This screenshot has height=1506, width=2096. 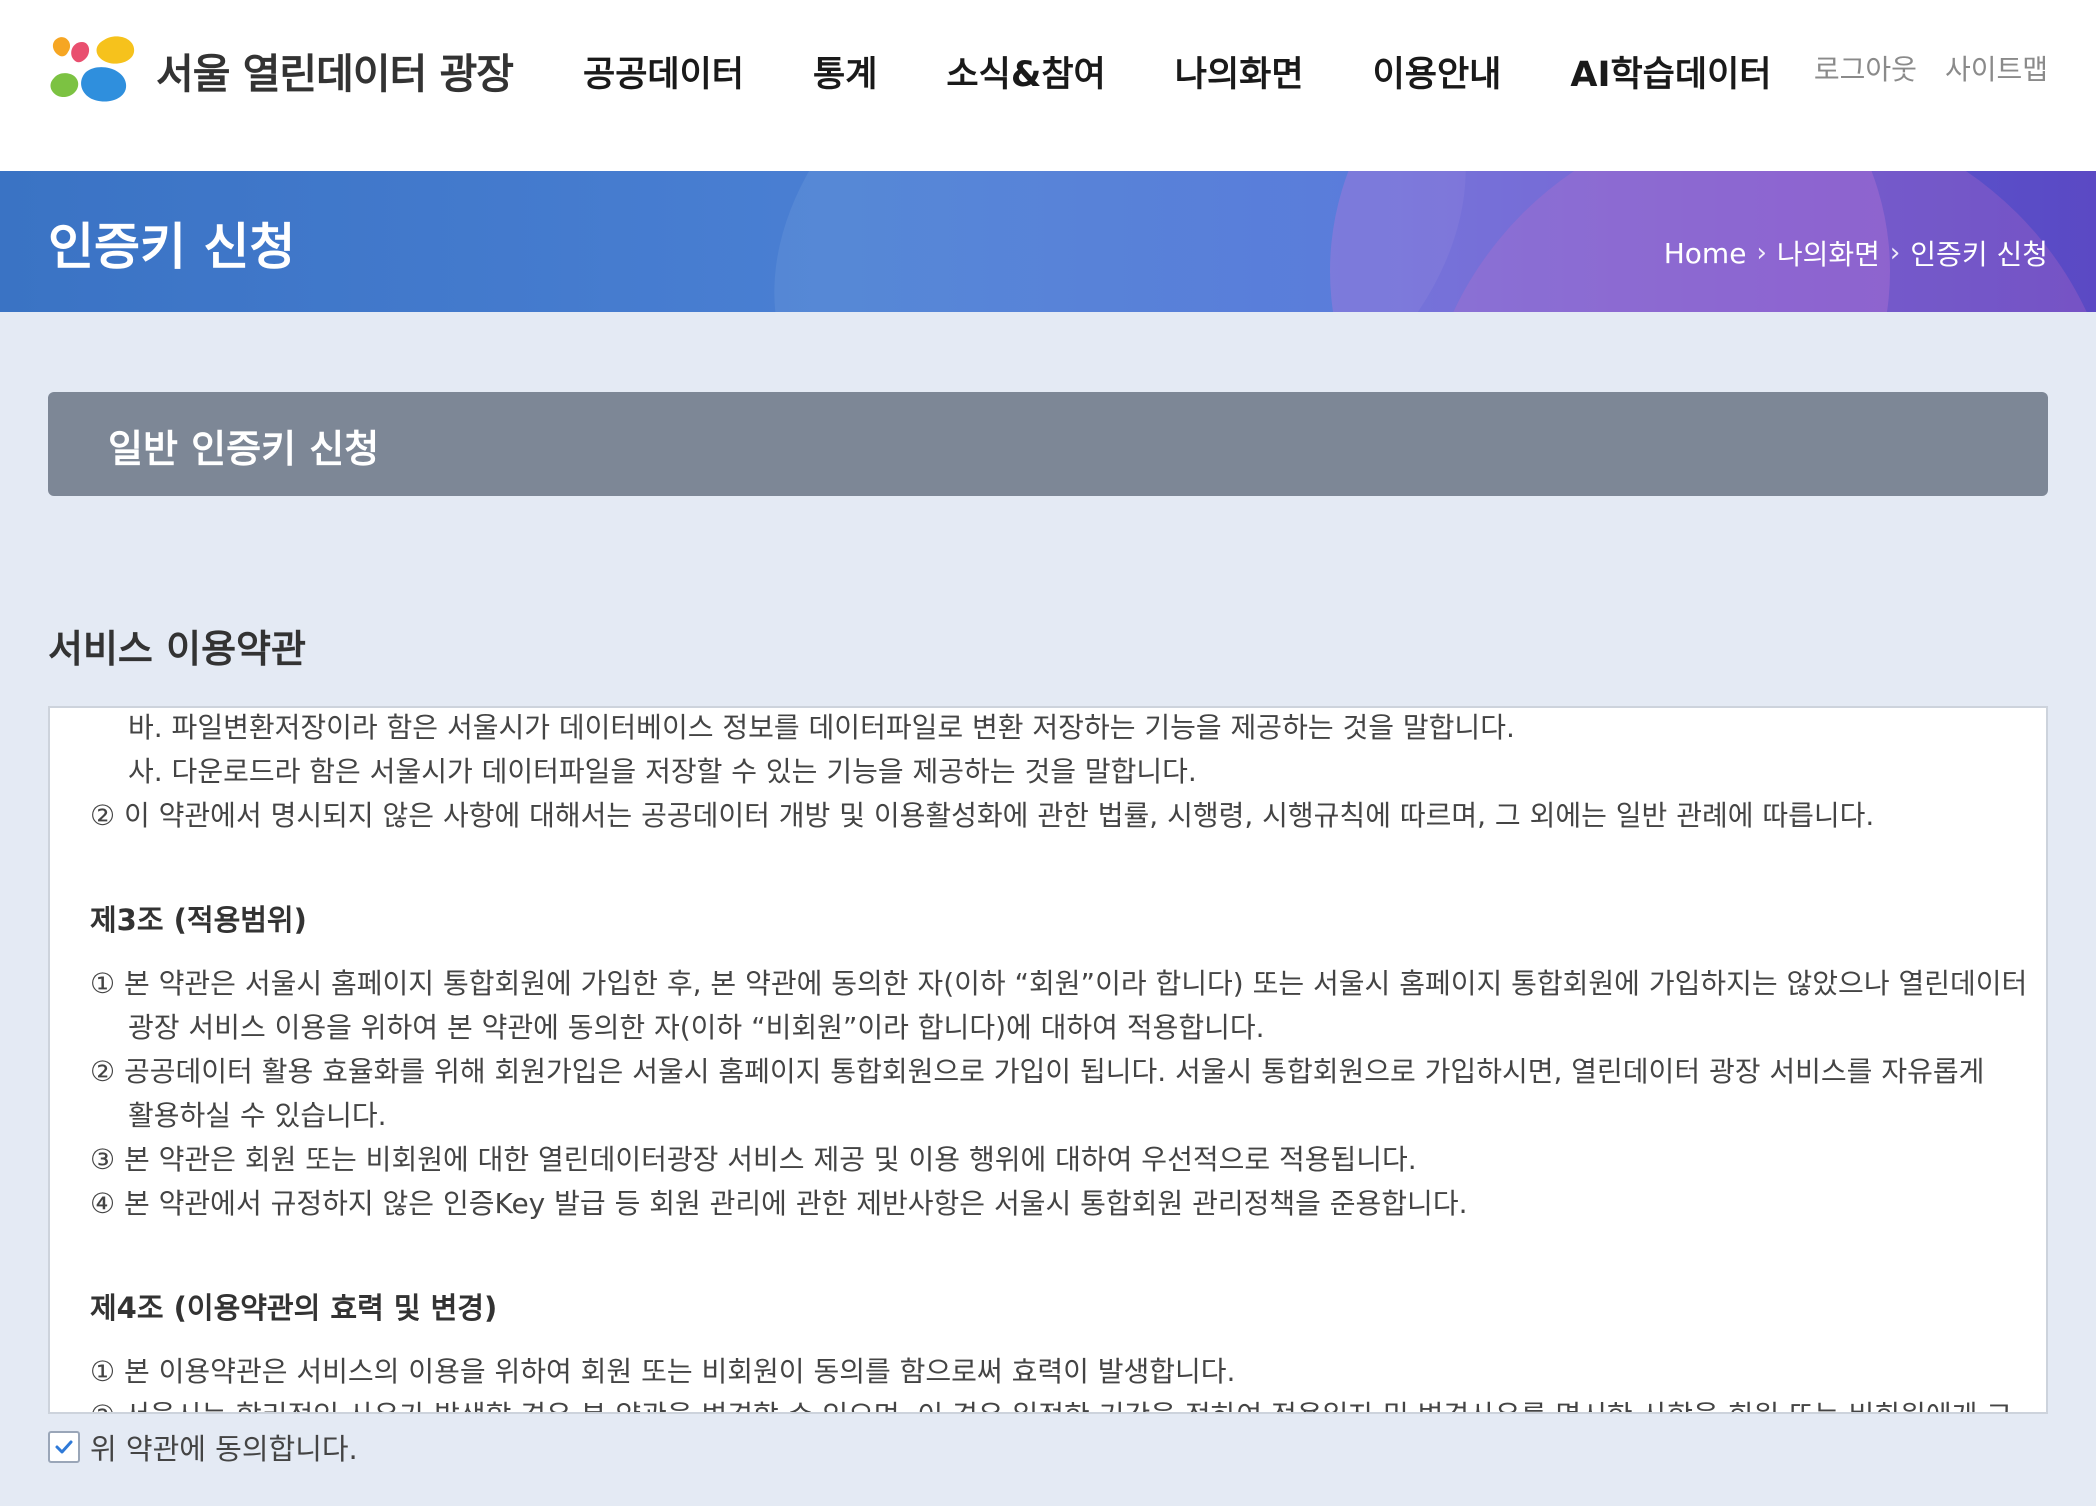 What do you see at coordinates (294, 1308) in the screenshot?
I see `article-4-title: 제4조 (이용약관의 효력 및 변경)` at bounding box center [294, 1308].